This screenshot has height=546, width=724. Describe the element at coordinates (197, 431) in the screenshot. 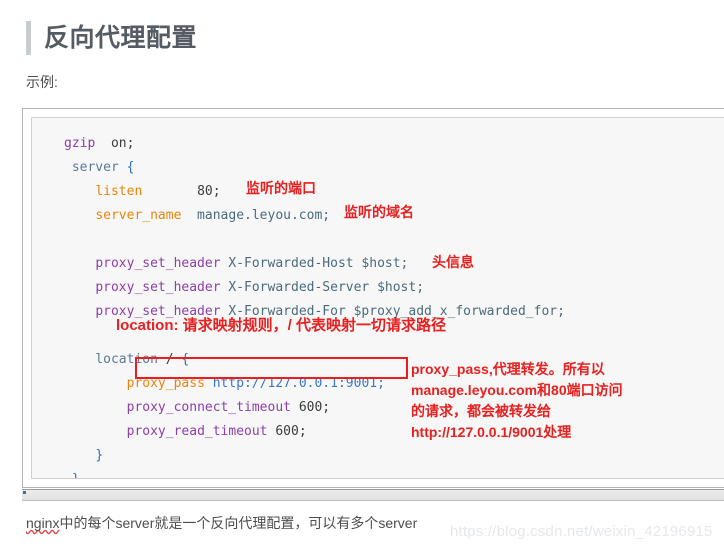

I see `code-token: proxy_read_timeout` at that location.